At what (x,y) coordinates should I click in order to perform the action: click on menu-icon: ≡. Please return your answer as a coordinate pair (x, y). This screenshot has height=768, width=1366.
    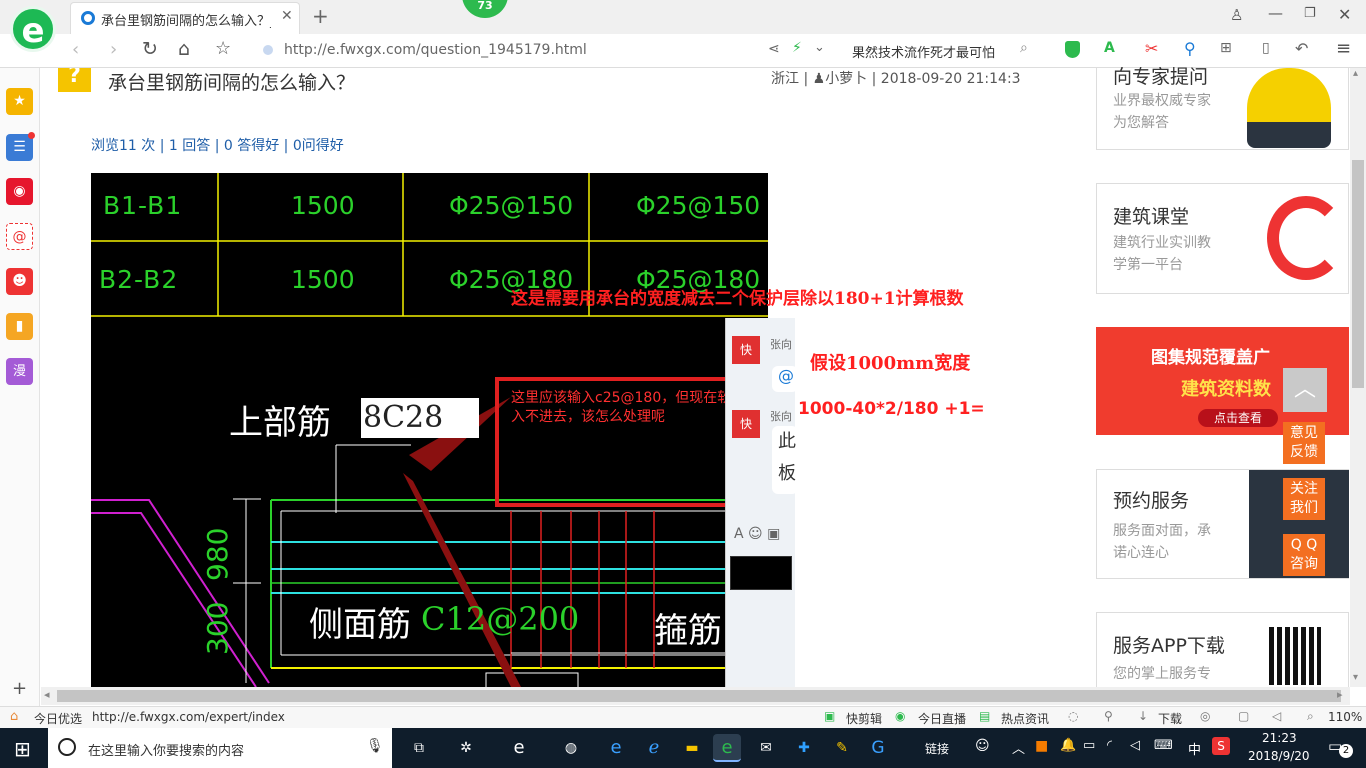
    Looking at the image, I should click on (1343, 48).